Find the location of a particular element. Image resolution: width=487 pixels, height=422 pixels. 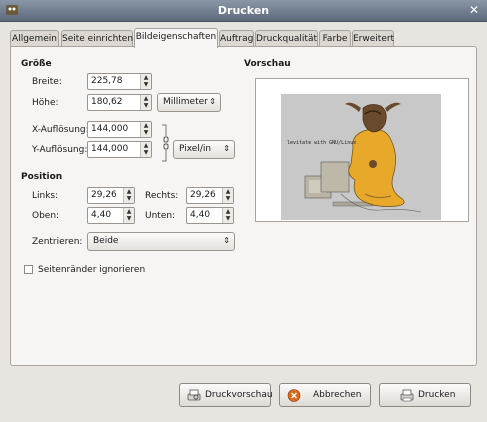

left-label: Links: is located at coordinates (45, 196).